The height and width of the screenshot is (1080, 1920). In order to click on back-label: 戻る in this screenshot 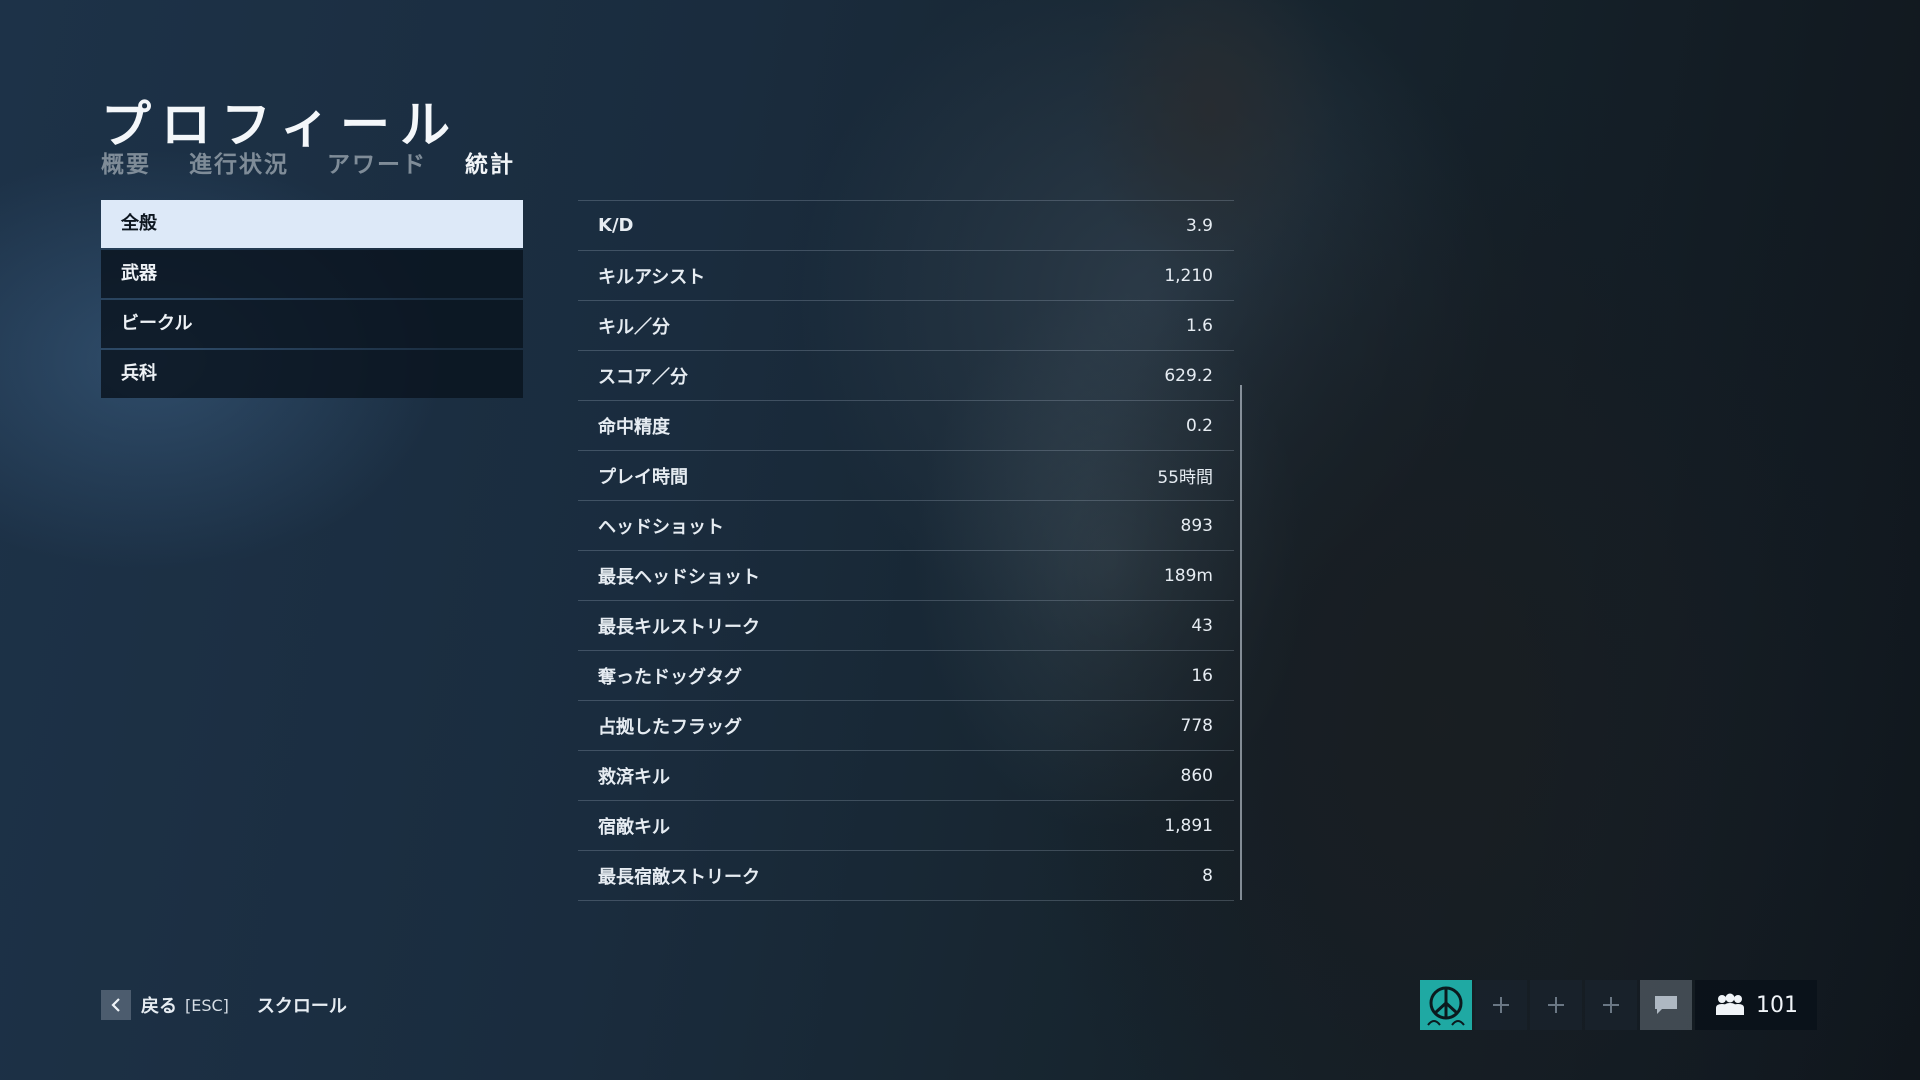, I will do `click(159, 1005)`.